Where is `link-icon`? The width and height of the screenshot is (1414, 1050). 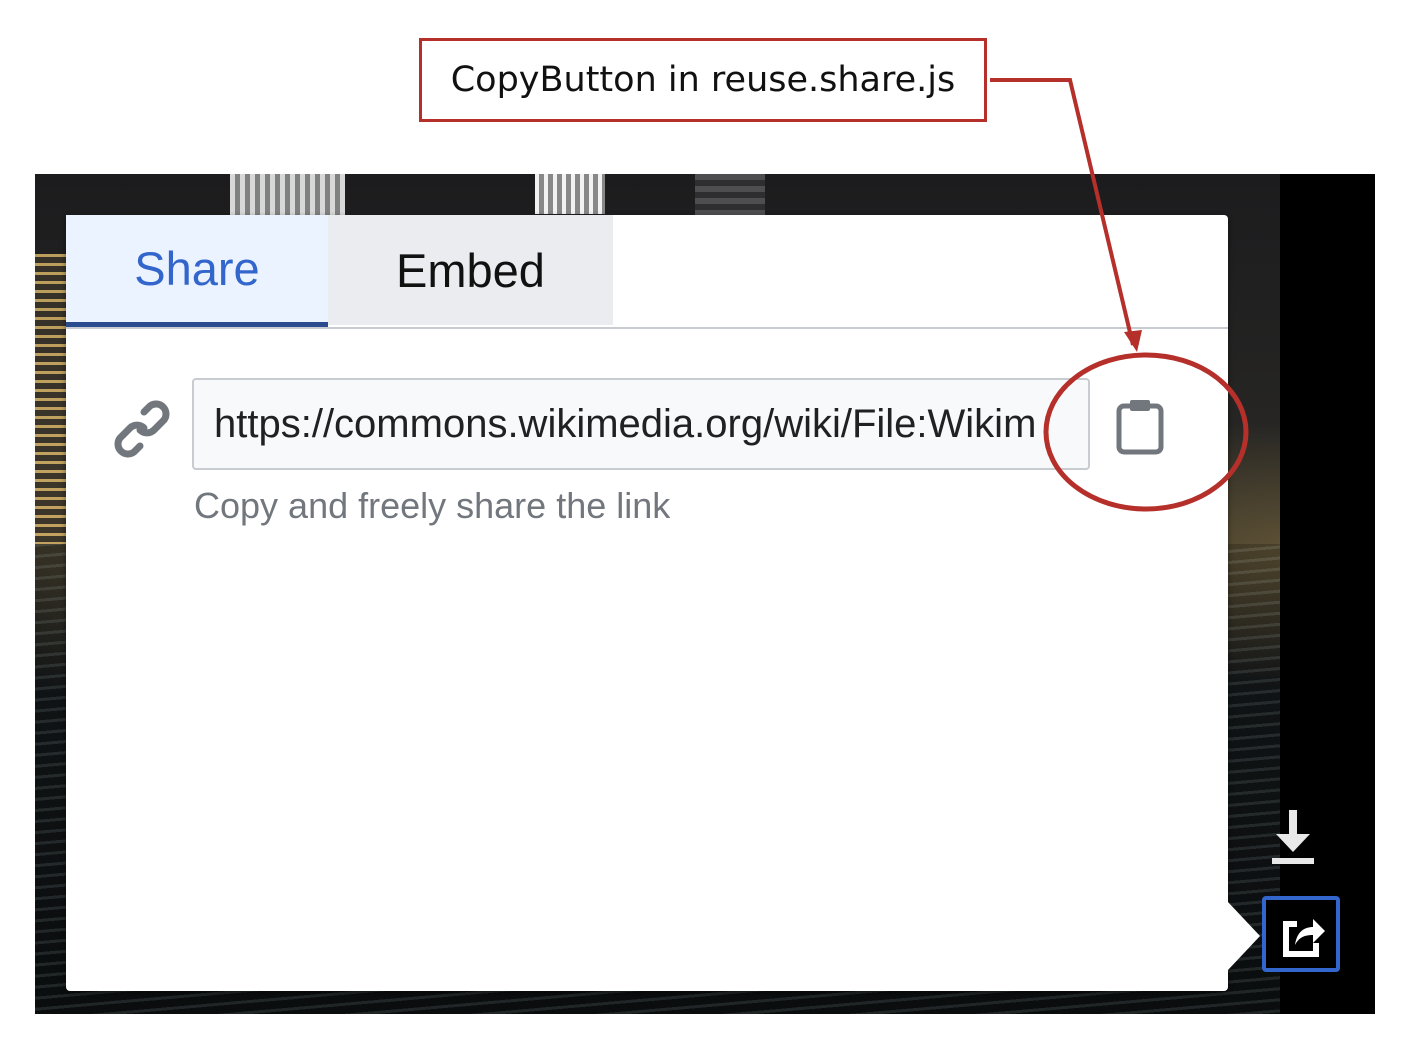
link-icon is located at coordinates (142, 429).